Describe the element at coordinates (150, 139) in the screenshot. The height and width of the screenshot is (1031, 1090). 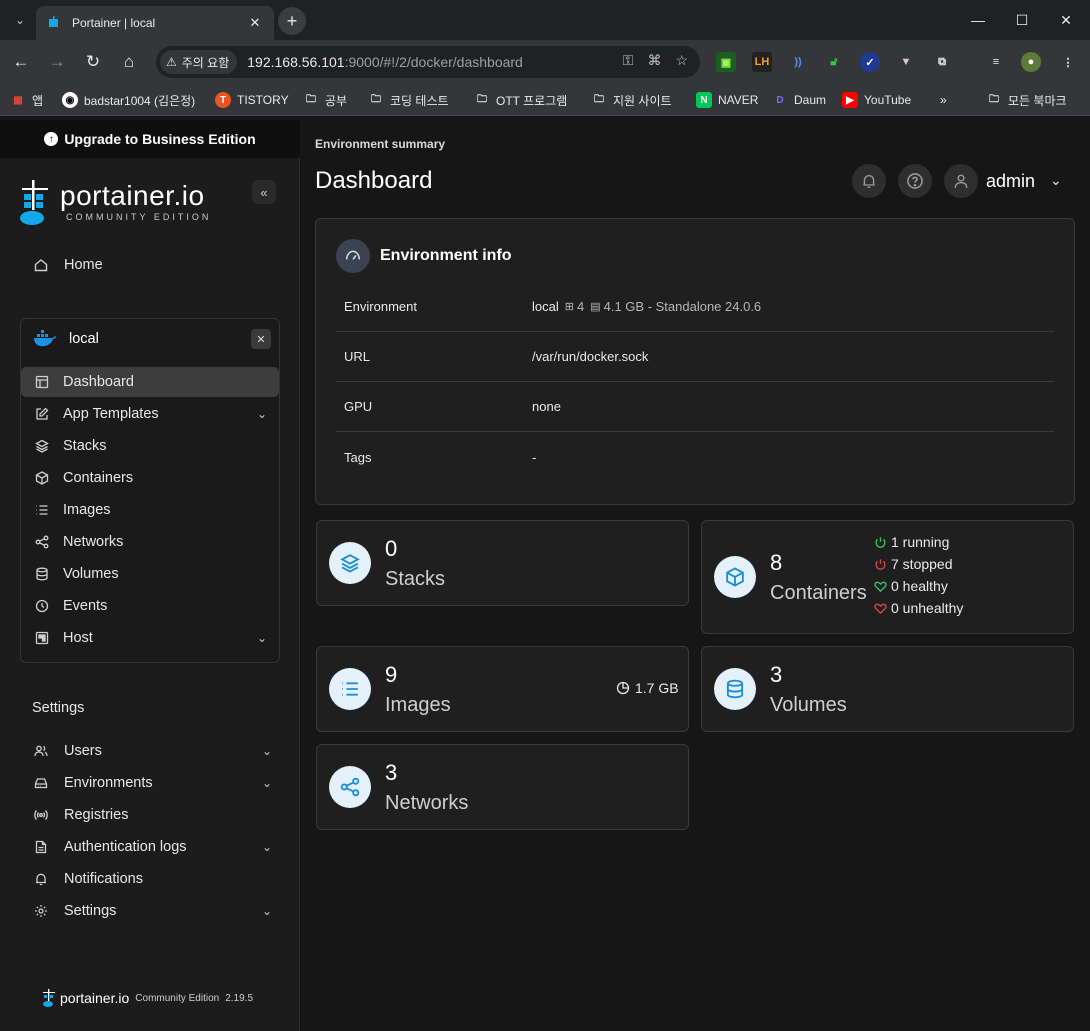
I see `upgrade-button: ↑ Upgrade to Business Edition` at that location.